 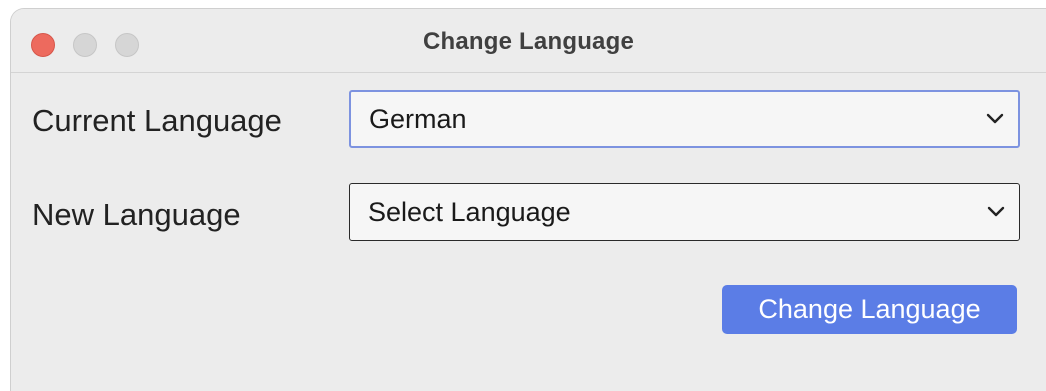 What do you see at coordinates (136, 214) in the screenshot?
I see `new-language-label: New Language` at bounding box center [136, 214].